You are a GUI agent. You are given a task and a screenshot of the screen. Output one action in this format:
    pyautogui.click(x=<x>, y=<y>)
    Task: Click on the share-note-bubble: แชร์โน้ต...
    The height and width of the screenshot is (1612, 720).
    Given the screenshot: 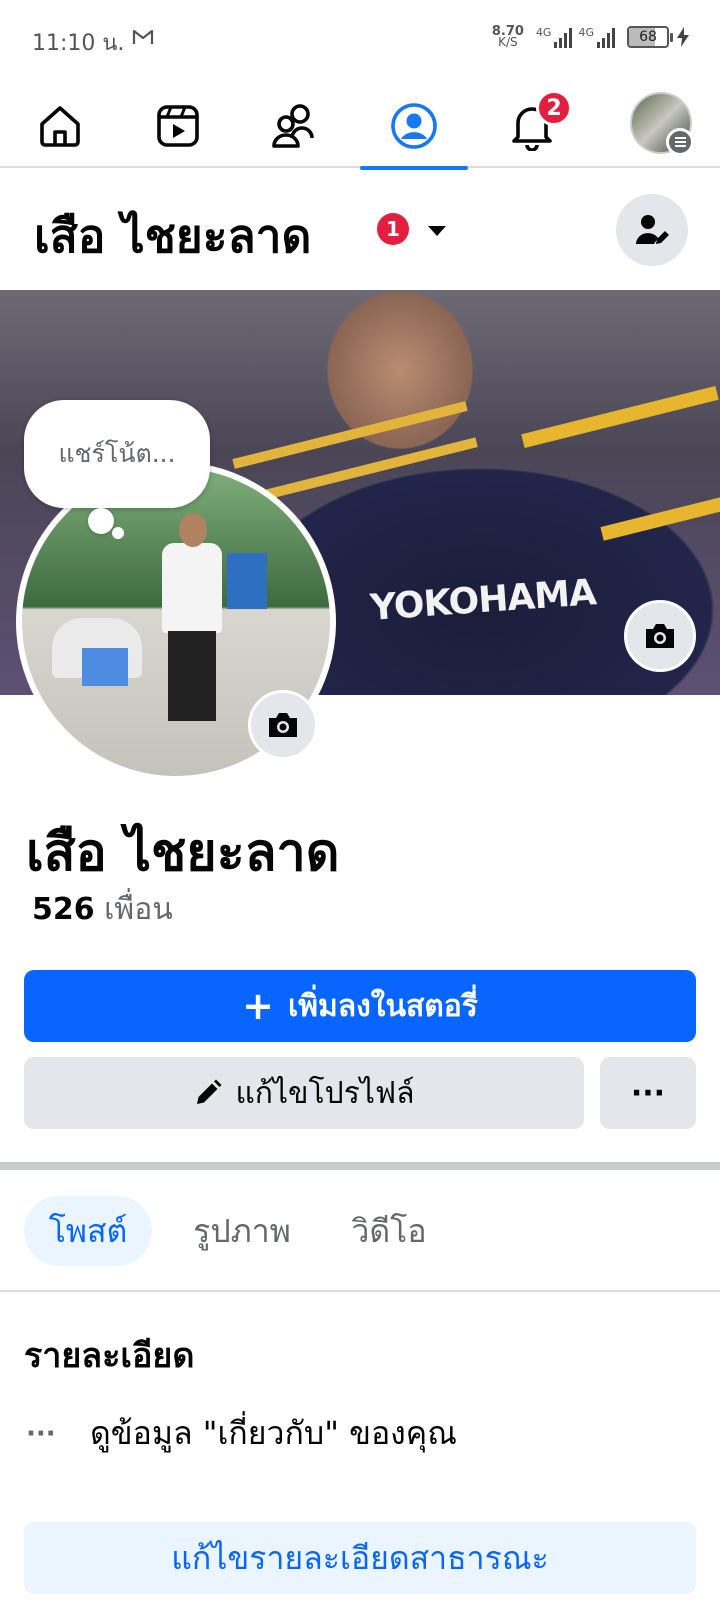 What is the action you would take?
    pyautogui.click(x=117, y=454)
    